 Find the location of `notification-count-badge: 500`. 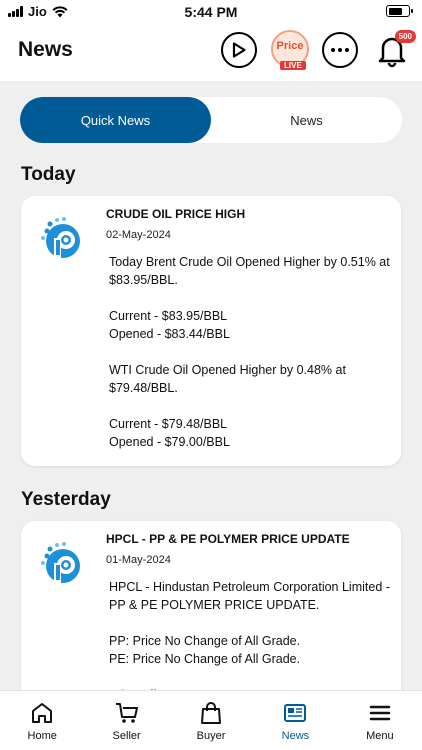

notification-count-badge: 500 is located at coordinates (405, 36).